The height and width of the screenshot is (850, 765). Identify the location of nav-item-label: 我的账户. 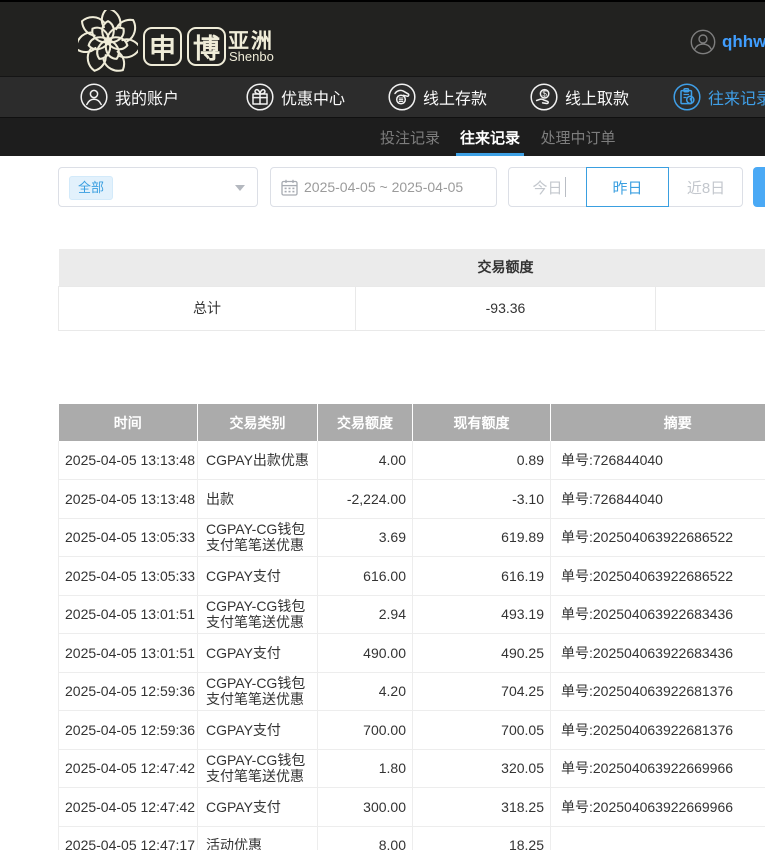
(147, 99).